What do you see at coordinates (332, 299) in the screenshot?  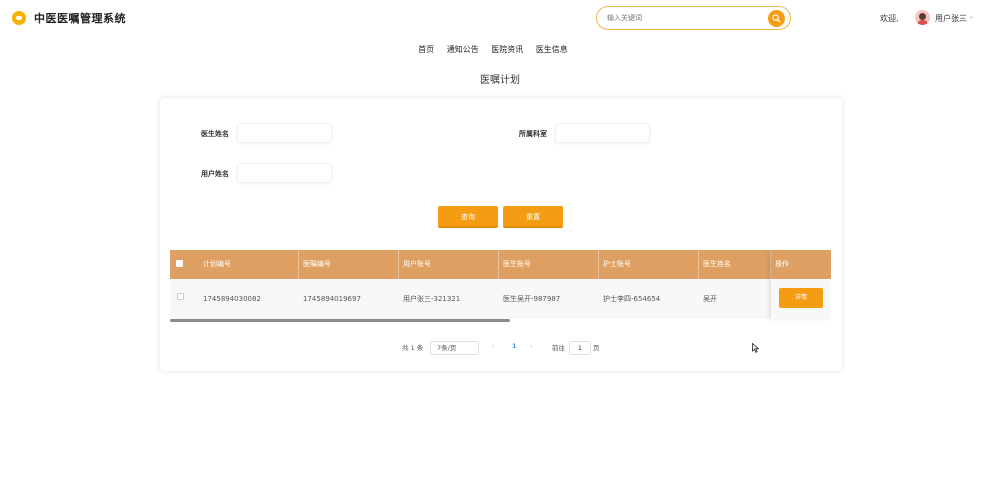 I see `cell-order-no: 1745894019697` at bounding box center [332, 299].